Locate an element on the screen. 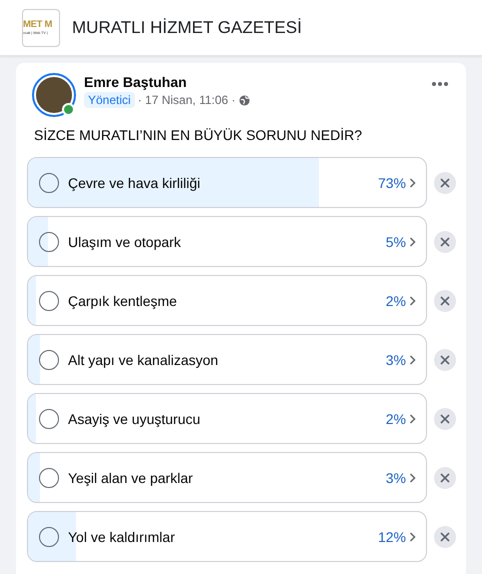 The width and height of the screenshot is (482, 574). role-badge: Yönetici is located at coordinates (109, 100).